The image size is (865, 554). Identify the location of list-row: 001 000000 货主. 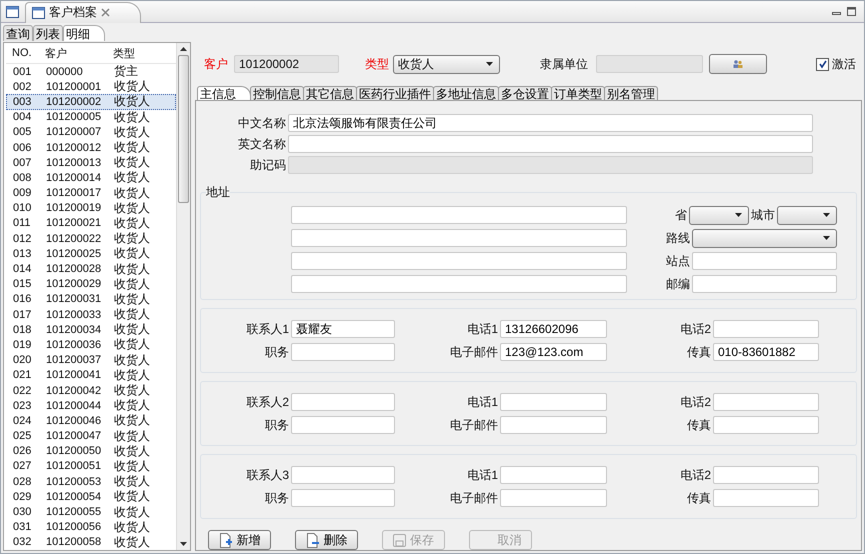
(91, 72).